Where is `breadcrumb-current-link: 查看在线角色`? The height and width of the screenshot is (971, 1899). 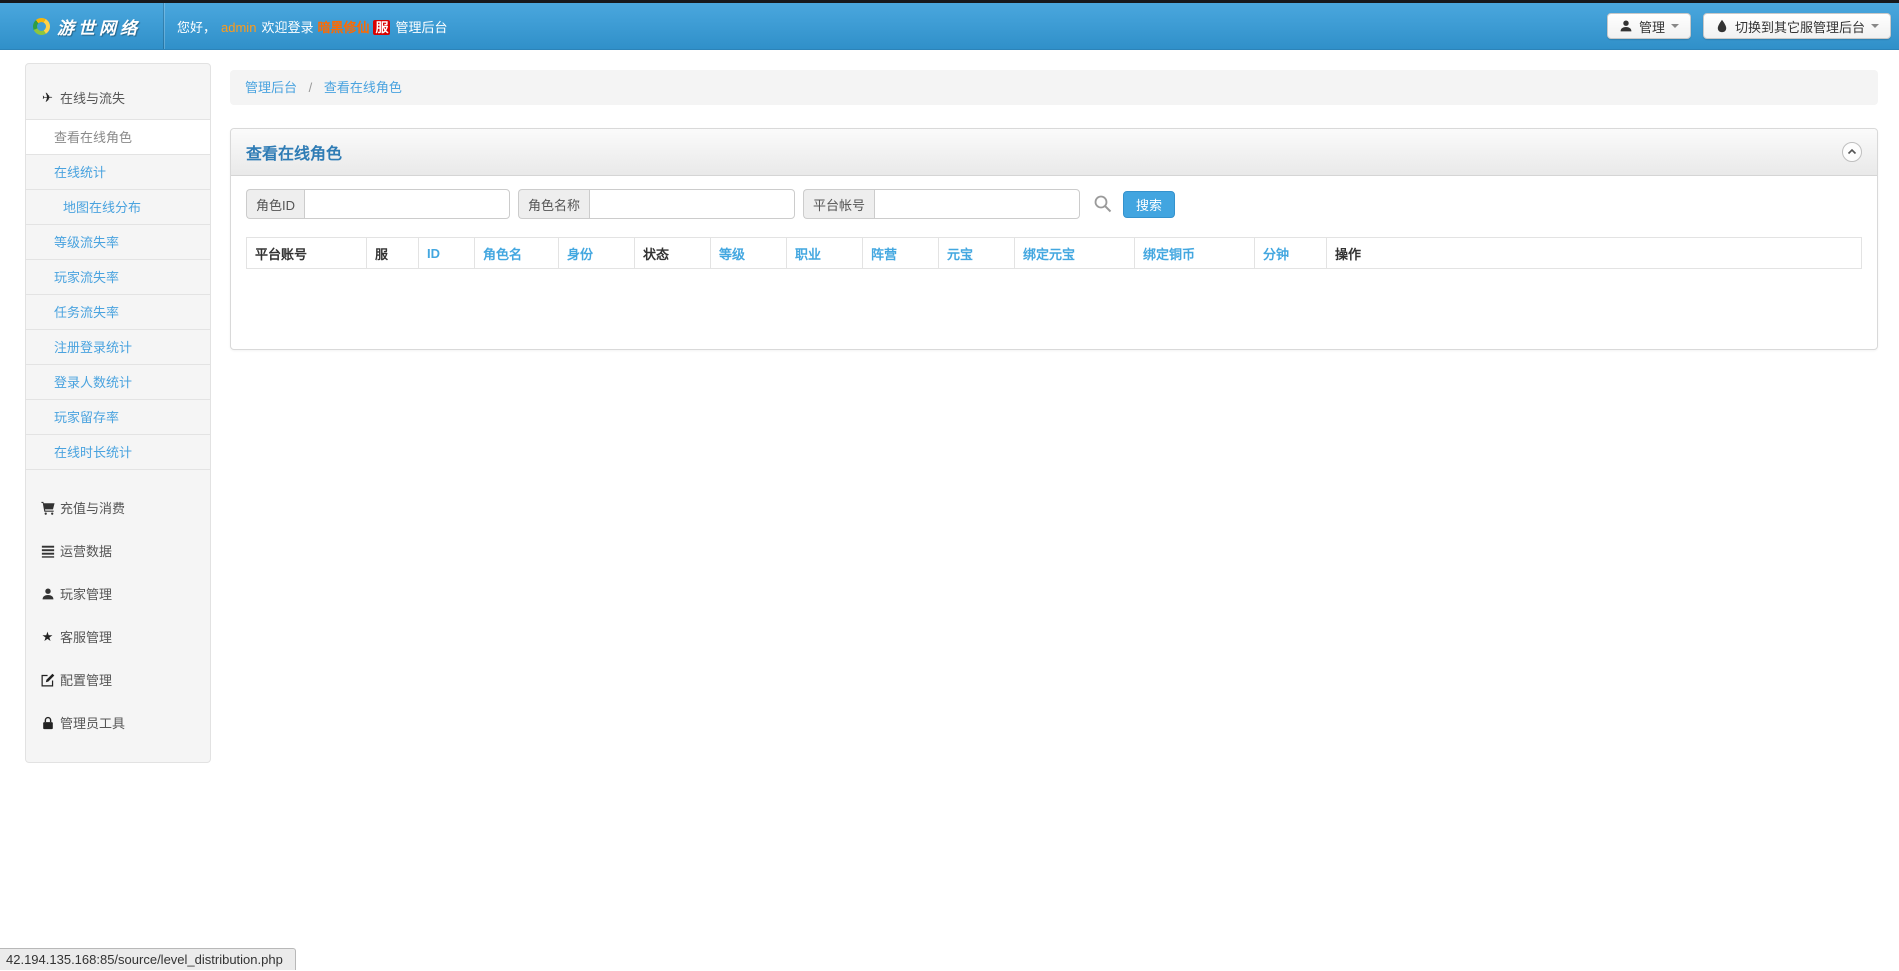 breadcrumb-current-link: 查看在线角色 is located at coordinates (363, 87).